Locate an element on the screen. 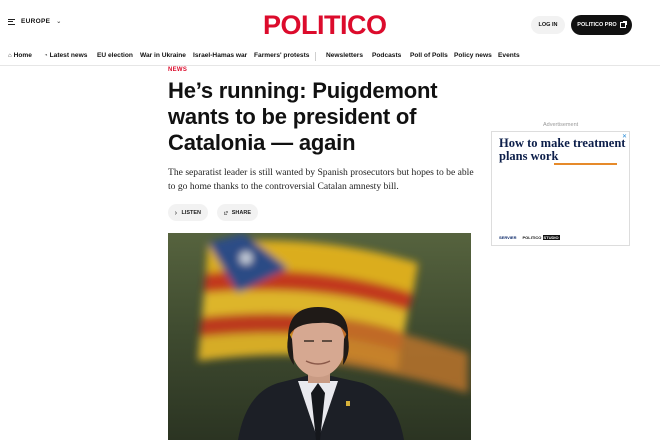  listen-button: LISTEN is located at coordinates (188, 212).